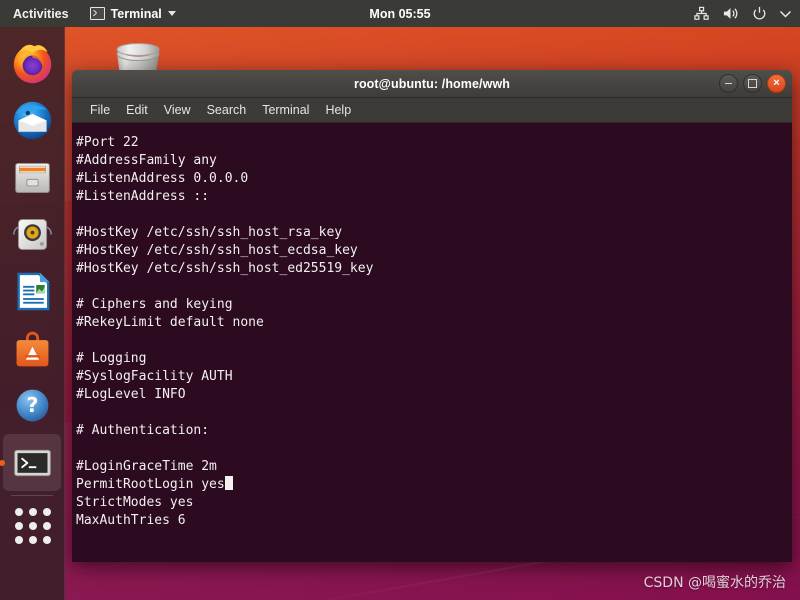 The width and height of the screenshot is (800, 600). What do you see at coordinates (714, 583) in the screenshot?
I see `watermark: CSDN @喝蜜水的乔治` at bounding box center [714, 583].